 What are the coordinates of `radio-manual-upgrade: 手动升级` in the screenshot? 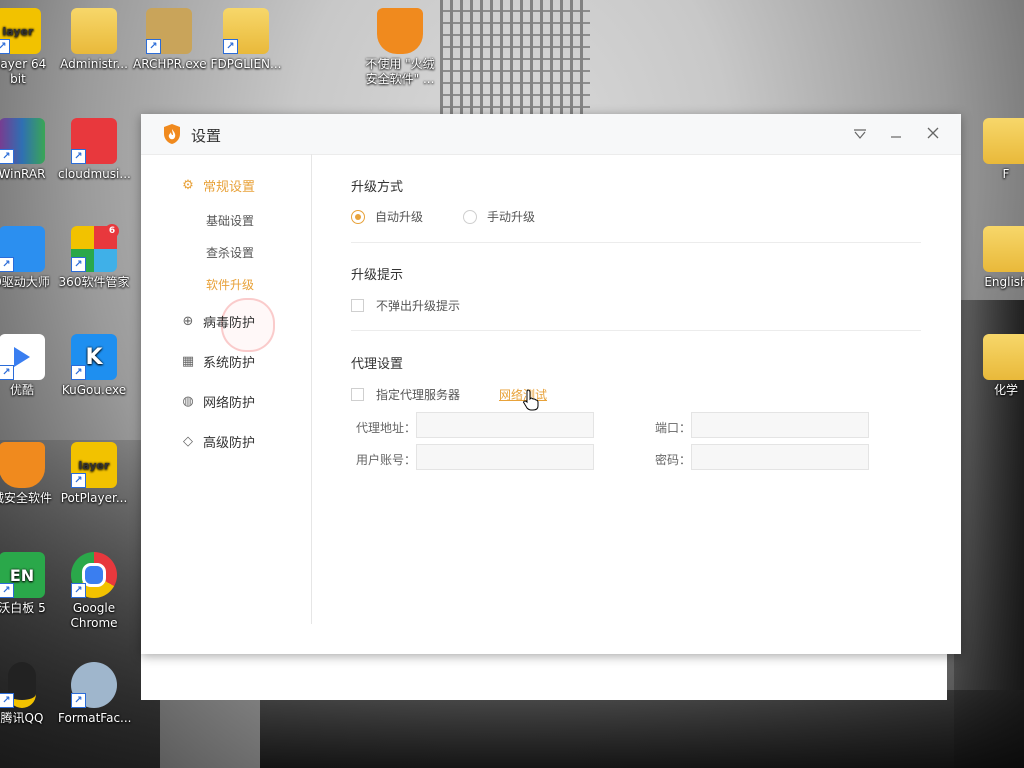 It's located at (499, 216).